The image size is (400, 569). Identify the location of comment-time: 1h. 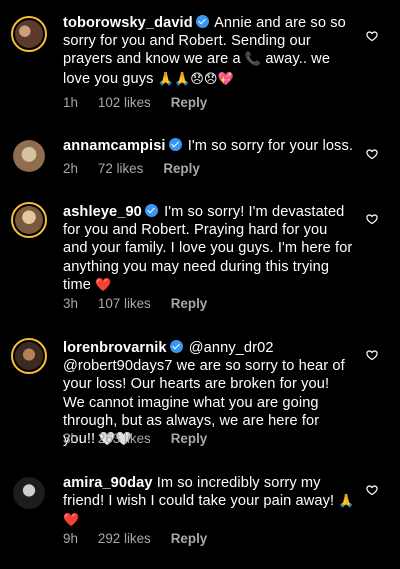
(70, 102).